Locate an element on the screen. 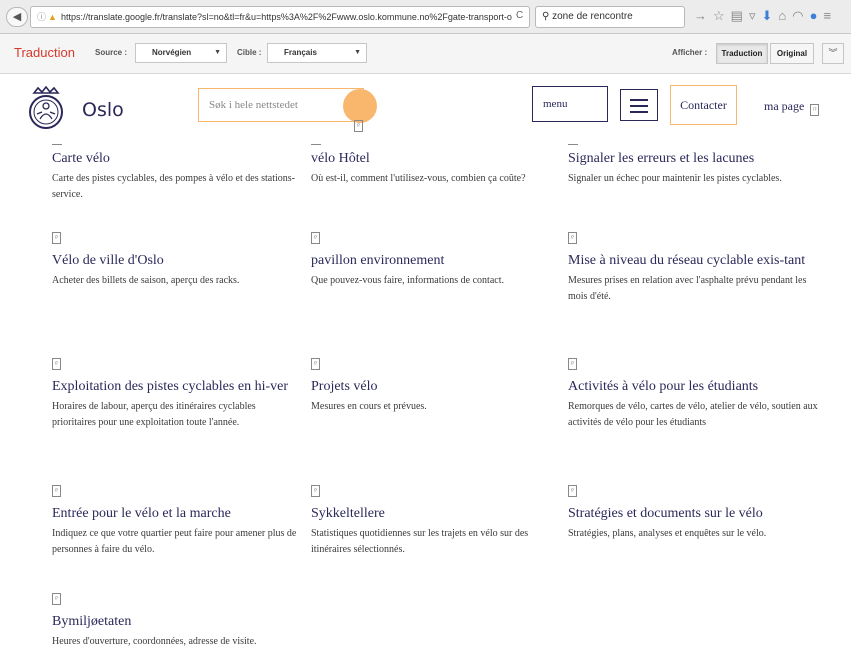  contact-button: Contacter is located at coordinates (703, 105).